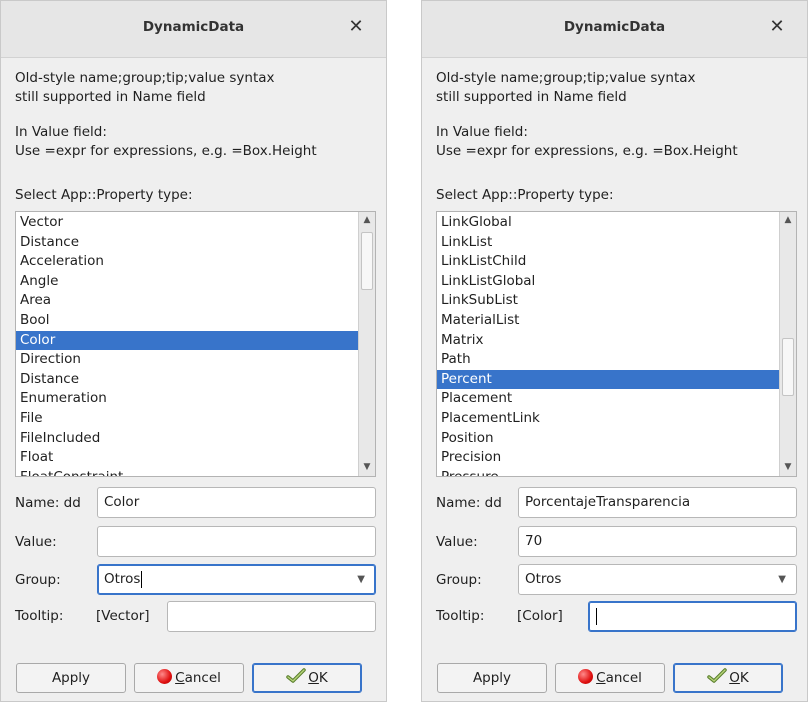 The height and width of the screenshot is (702, 809). I want to click on group-combobox-value: Otros, so click(122, 579).